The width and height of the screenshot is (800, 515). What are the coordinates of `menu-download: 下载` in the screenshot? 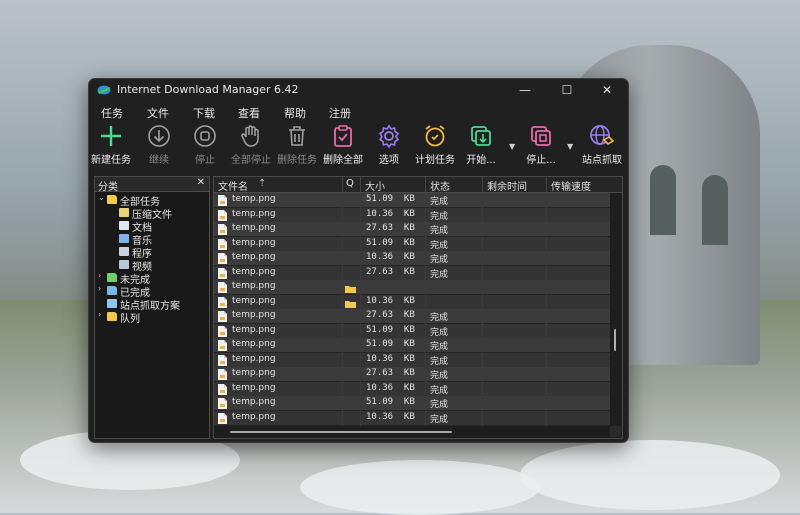 It's located at (204, 113).